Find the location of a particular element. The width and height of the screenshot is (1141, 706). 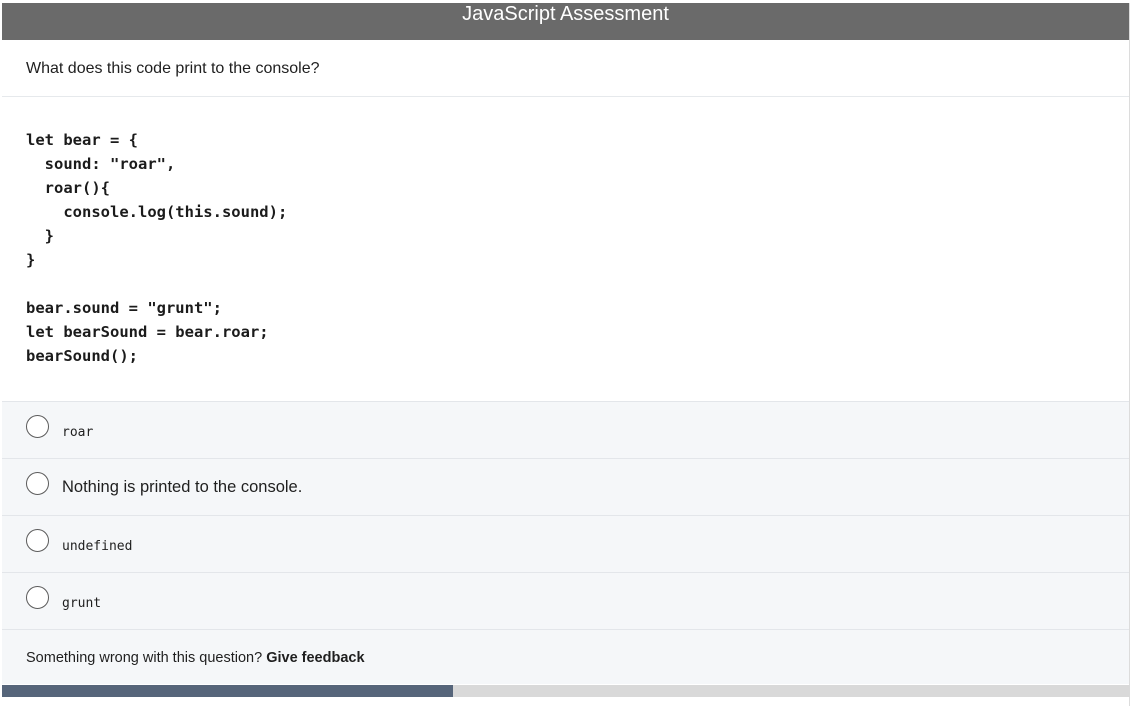

answer-option-label: roar is located at coordinates (78, 432).